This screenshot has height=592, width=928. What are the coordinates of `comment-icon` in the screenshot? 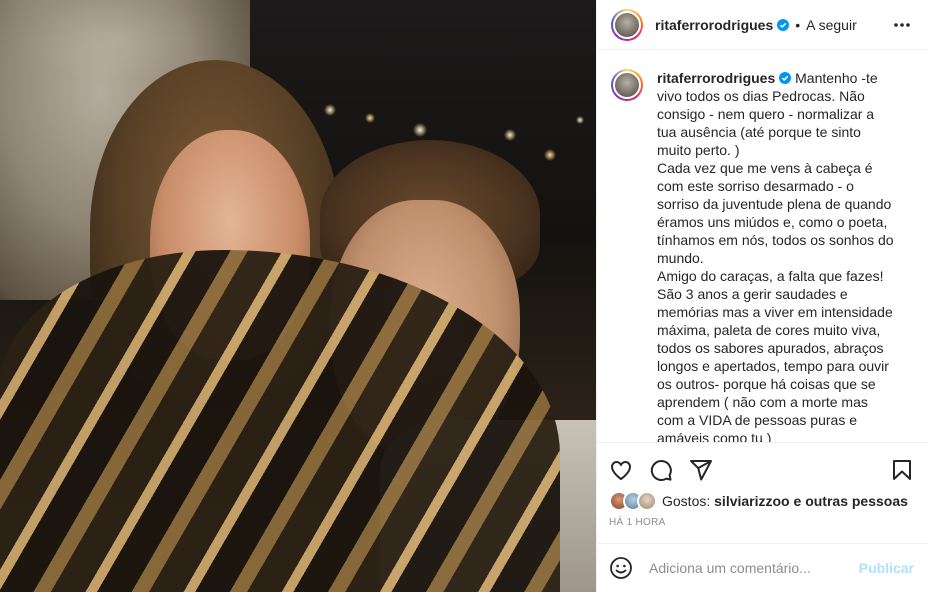 It's located at (661, 470).